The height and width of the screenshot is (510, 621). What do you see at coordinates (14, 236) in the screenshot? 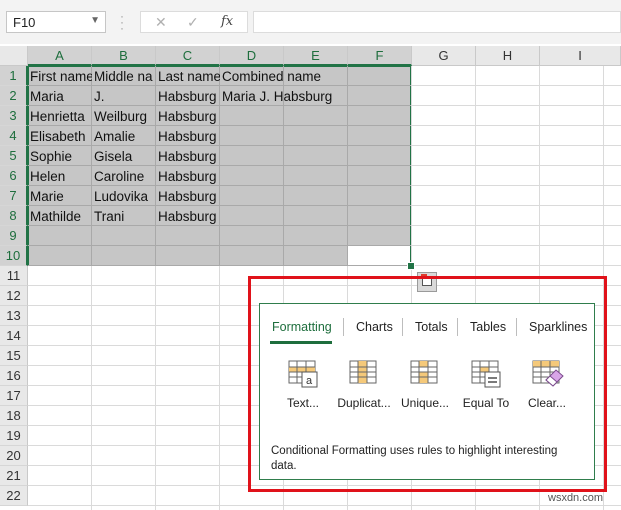
I see `row-header: 9` at bounding box center [14, 236].